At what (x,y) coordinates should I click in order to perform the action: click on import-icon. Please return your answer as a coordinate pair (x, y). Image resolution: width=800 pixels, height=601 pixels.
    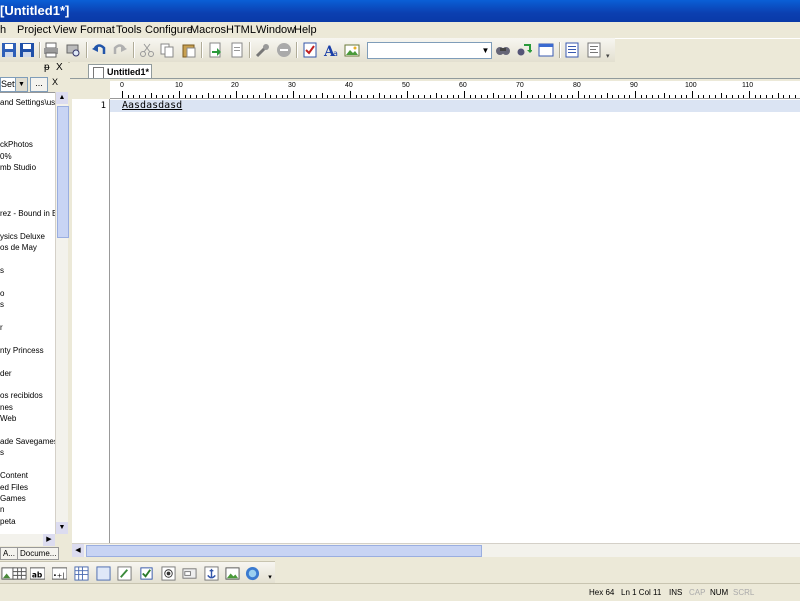
    Looking at the image, I should click on (237, 50).